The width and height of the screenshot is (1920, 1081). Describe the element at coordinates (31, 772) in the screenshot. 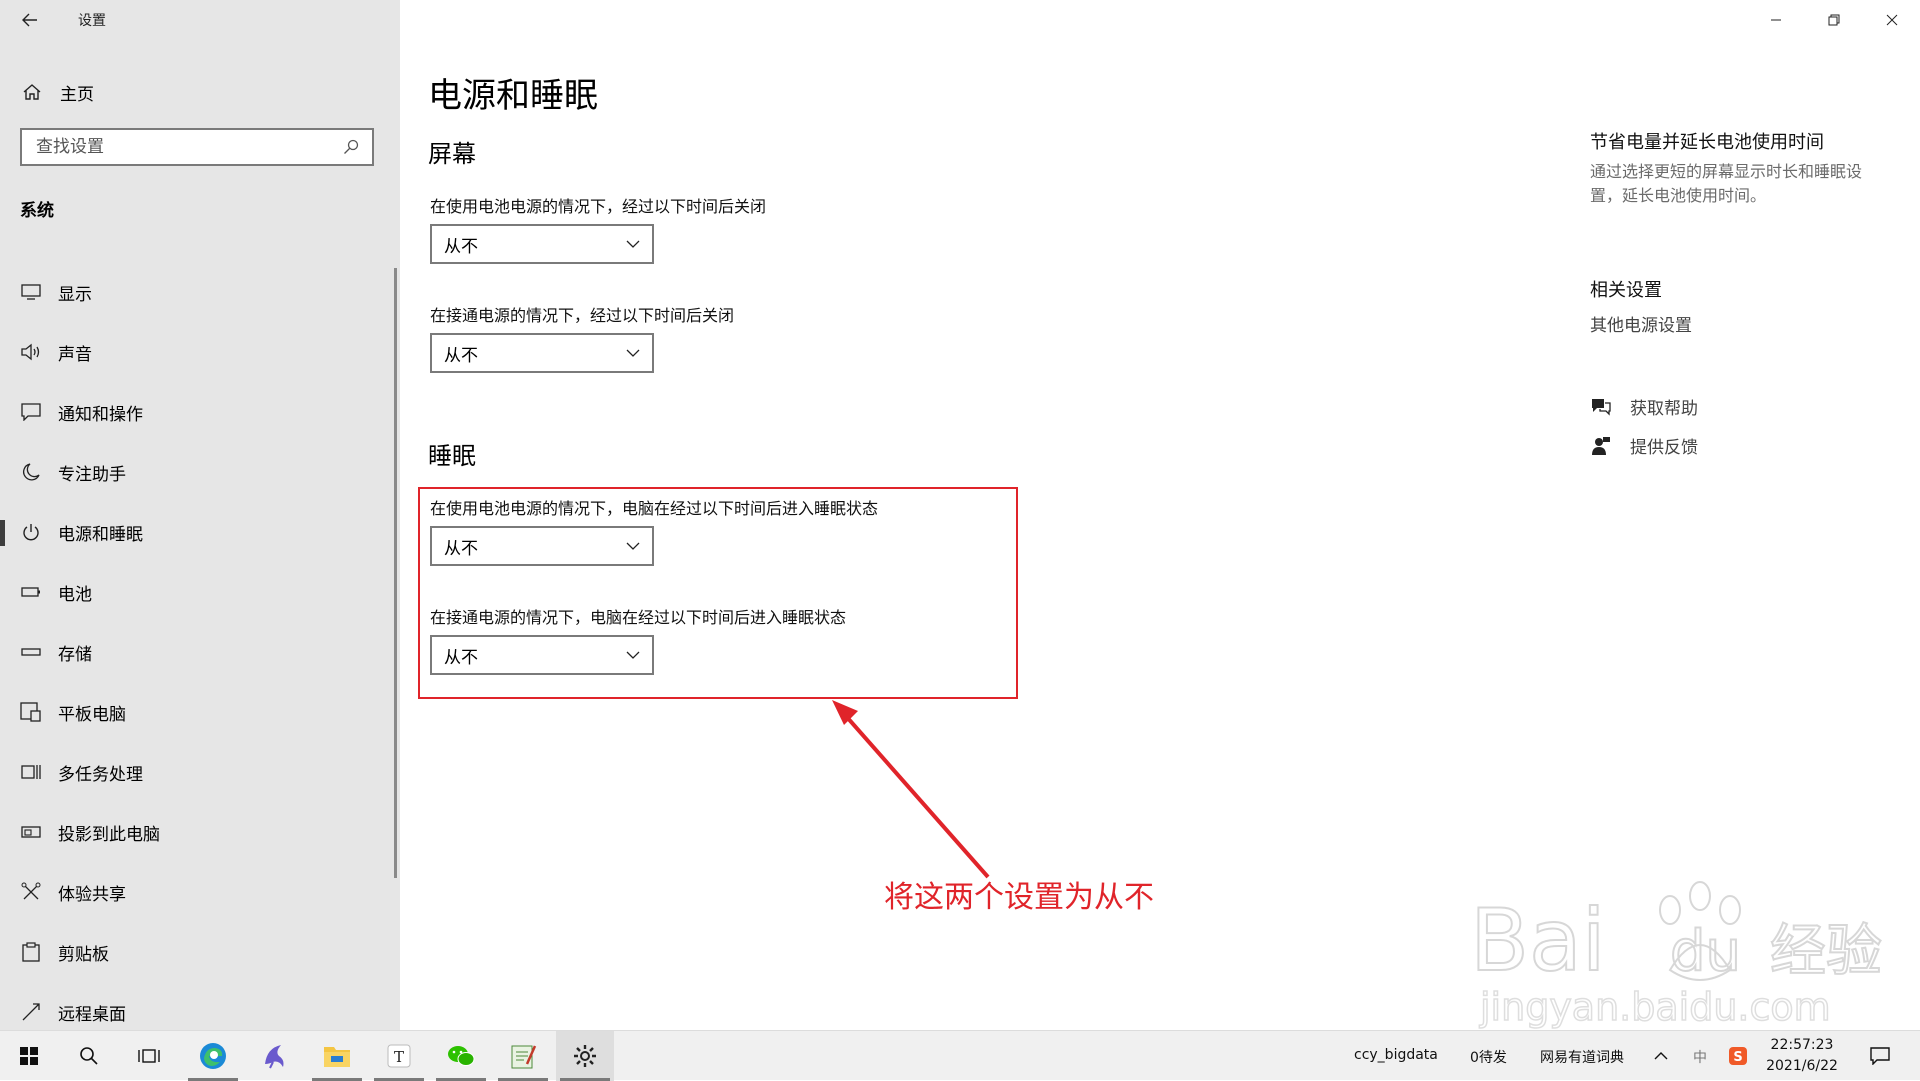

I see `multitask-icon` at that location.